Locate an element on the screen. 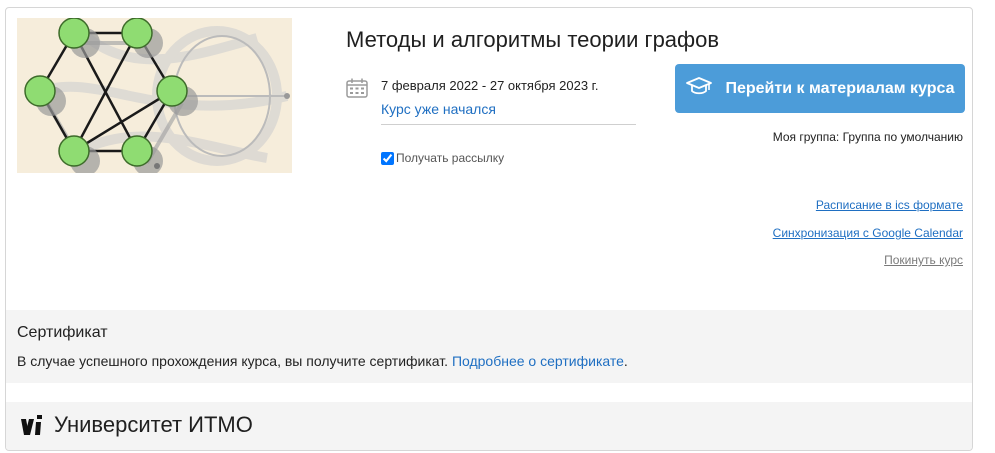  course-image is located at coordinates (154, 96).